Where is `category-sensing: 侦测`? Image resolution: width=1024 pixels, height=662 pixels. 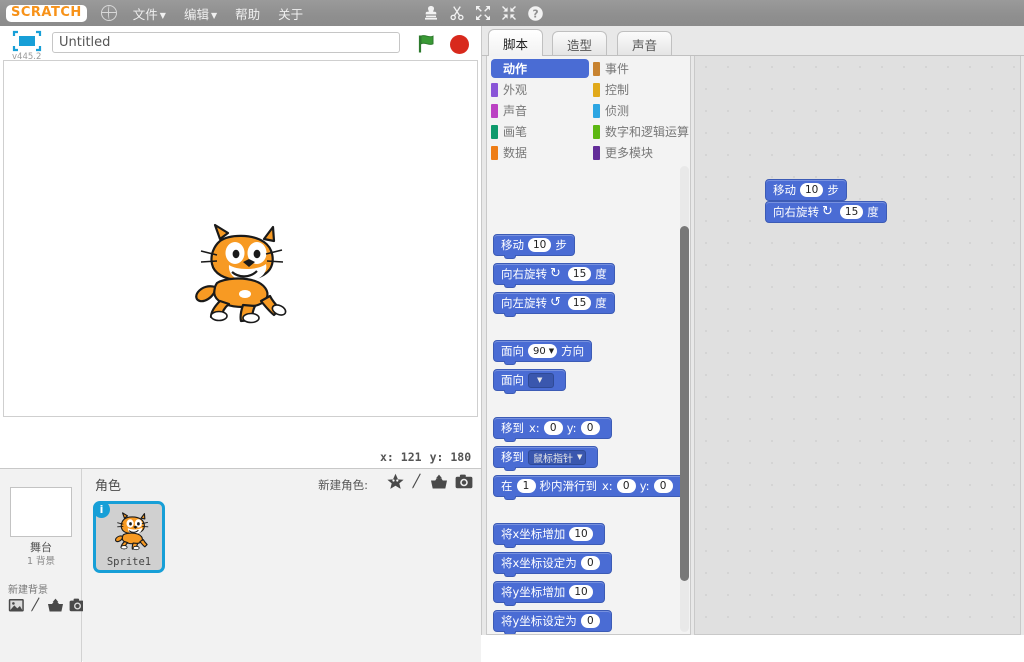 category-sensing: 侦测 is located at coordinates (641, 110).